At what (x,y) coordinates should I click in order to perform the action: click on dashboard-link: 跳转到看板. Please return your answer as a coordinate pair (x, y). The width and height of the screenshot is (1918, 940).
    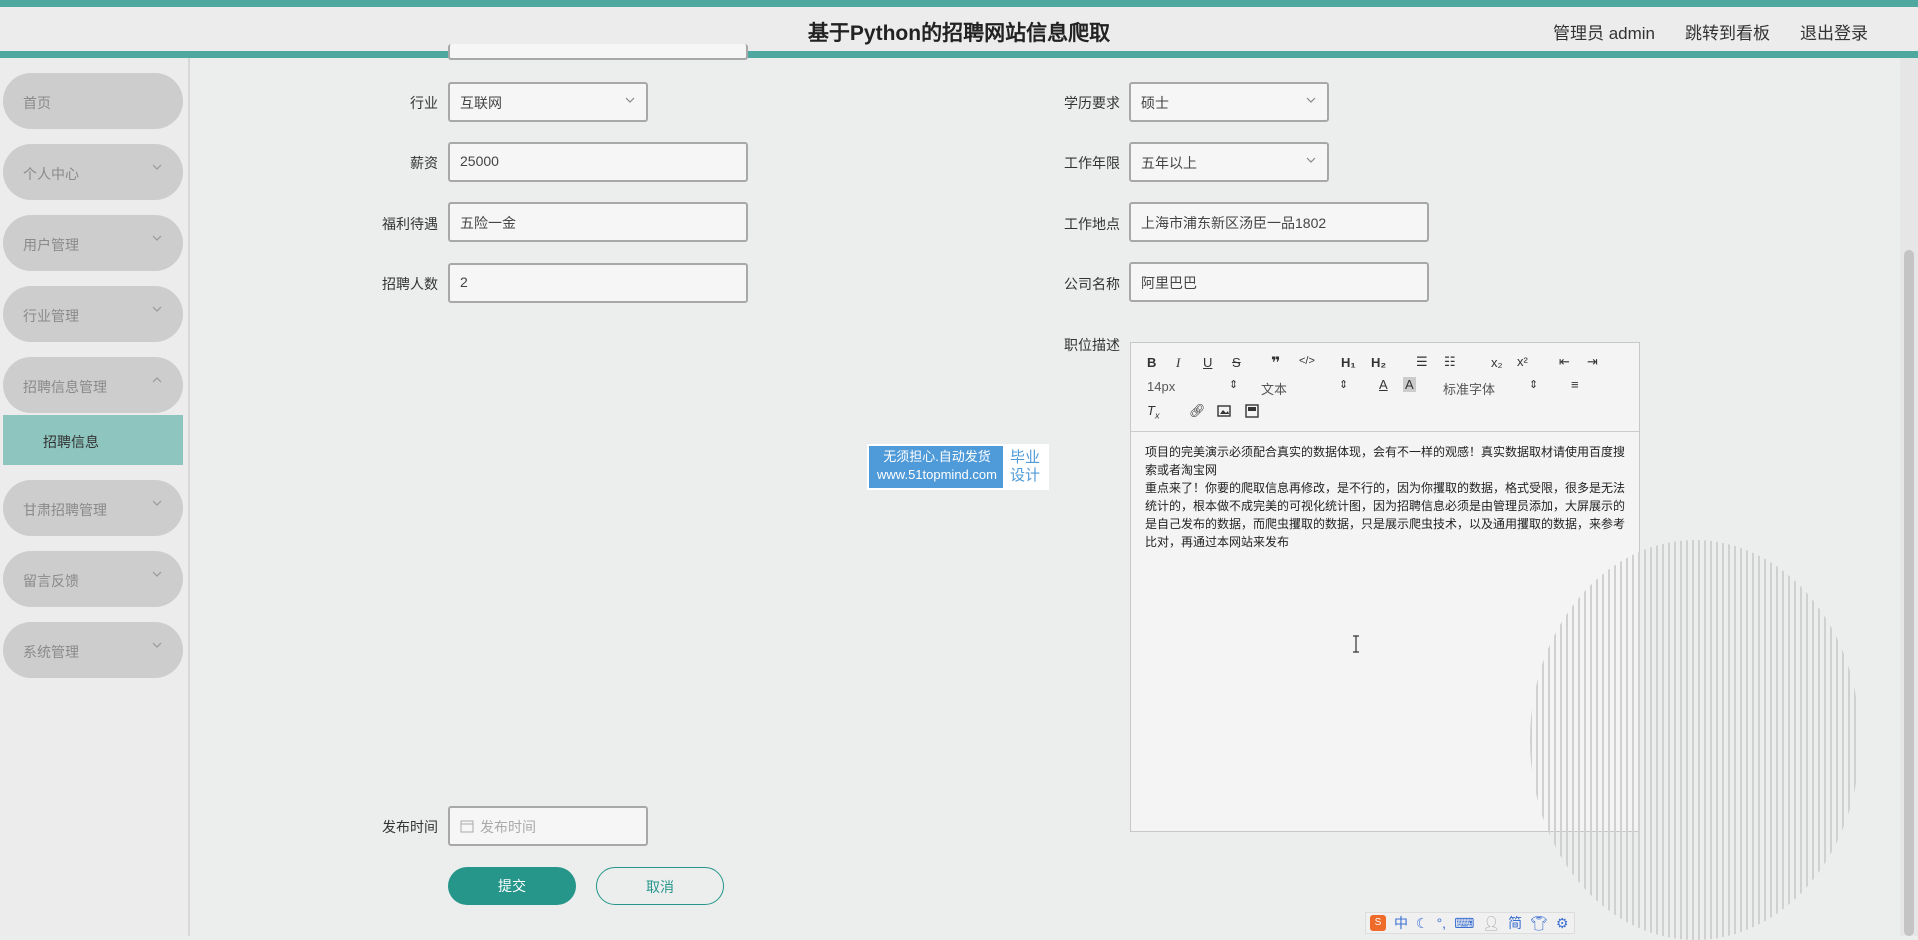
    Looking at the image, I should click on (1727, 31).